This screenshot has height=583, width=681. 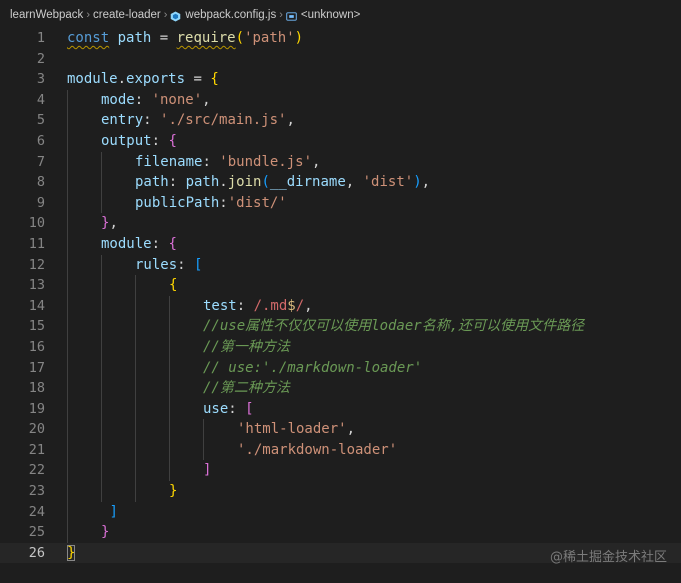 I want to click on symbol-variable-icon, so click(x=291, y=16).